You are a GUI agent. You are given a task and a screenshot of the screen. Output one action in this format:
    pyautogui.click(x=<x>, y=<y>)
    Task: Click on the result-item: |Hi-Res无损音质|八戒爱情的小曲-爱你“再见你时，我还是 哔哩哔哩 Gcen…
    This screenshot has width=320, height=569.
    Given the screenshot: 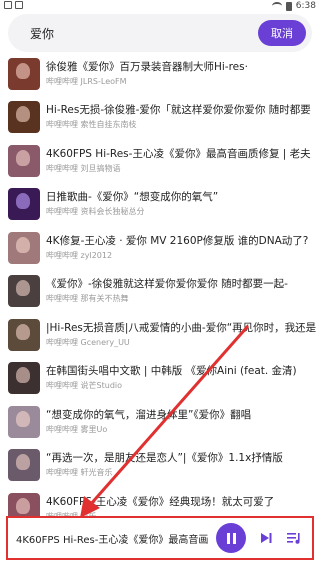 What is the action you would take?
    pyautogui.click(x=160, y=335)
    